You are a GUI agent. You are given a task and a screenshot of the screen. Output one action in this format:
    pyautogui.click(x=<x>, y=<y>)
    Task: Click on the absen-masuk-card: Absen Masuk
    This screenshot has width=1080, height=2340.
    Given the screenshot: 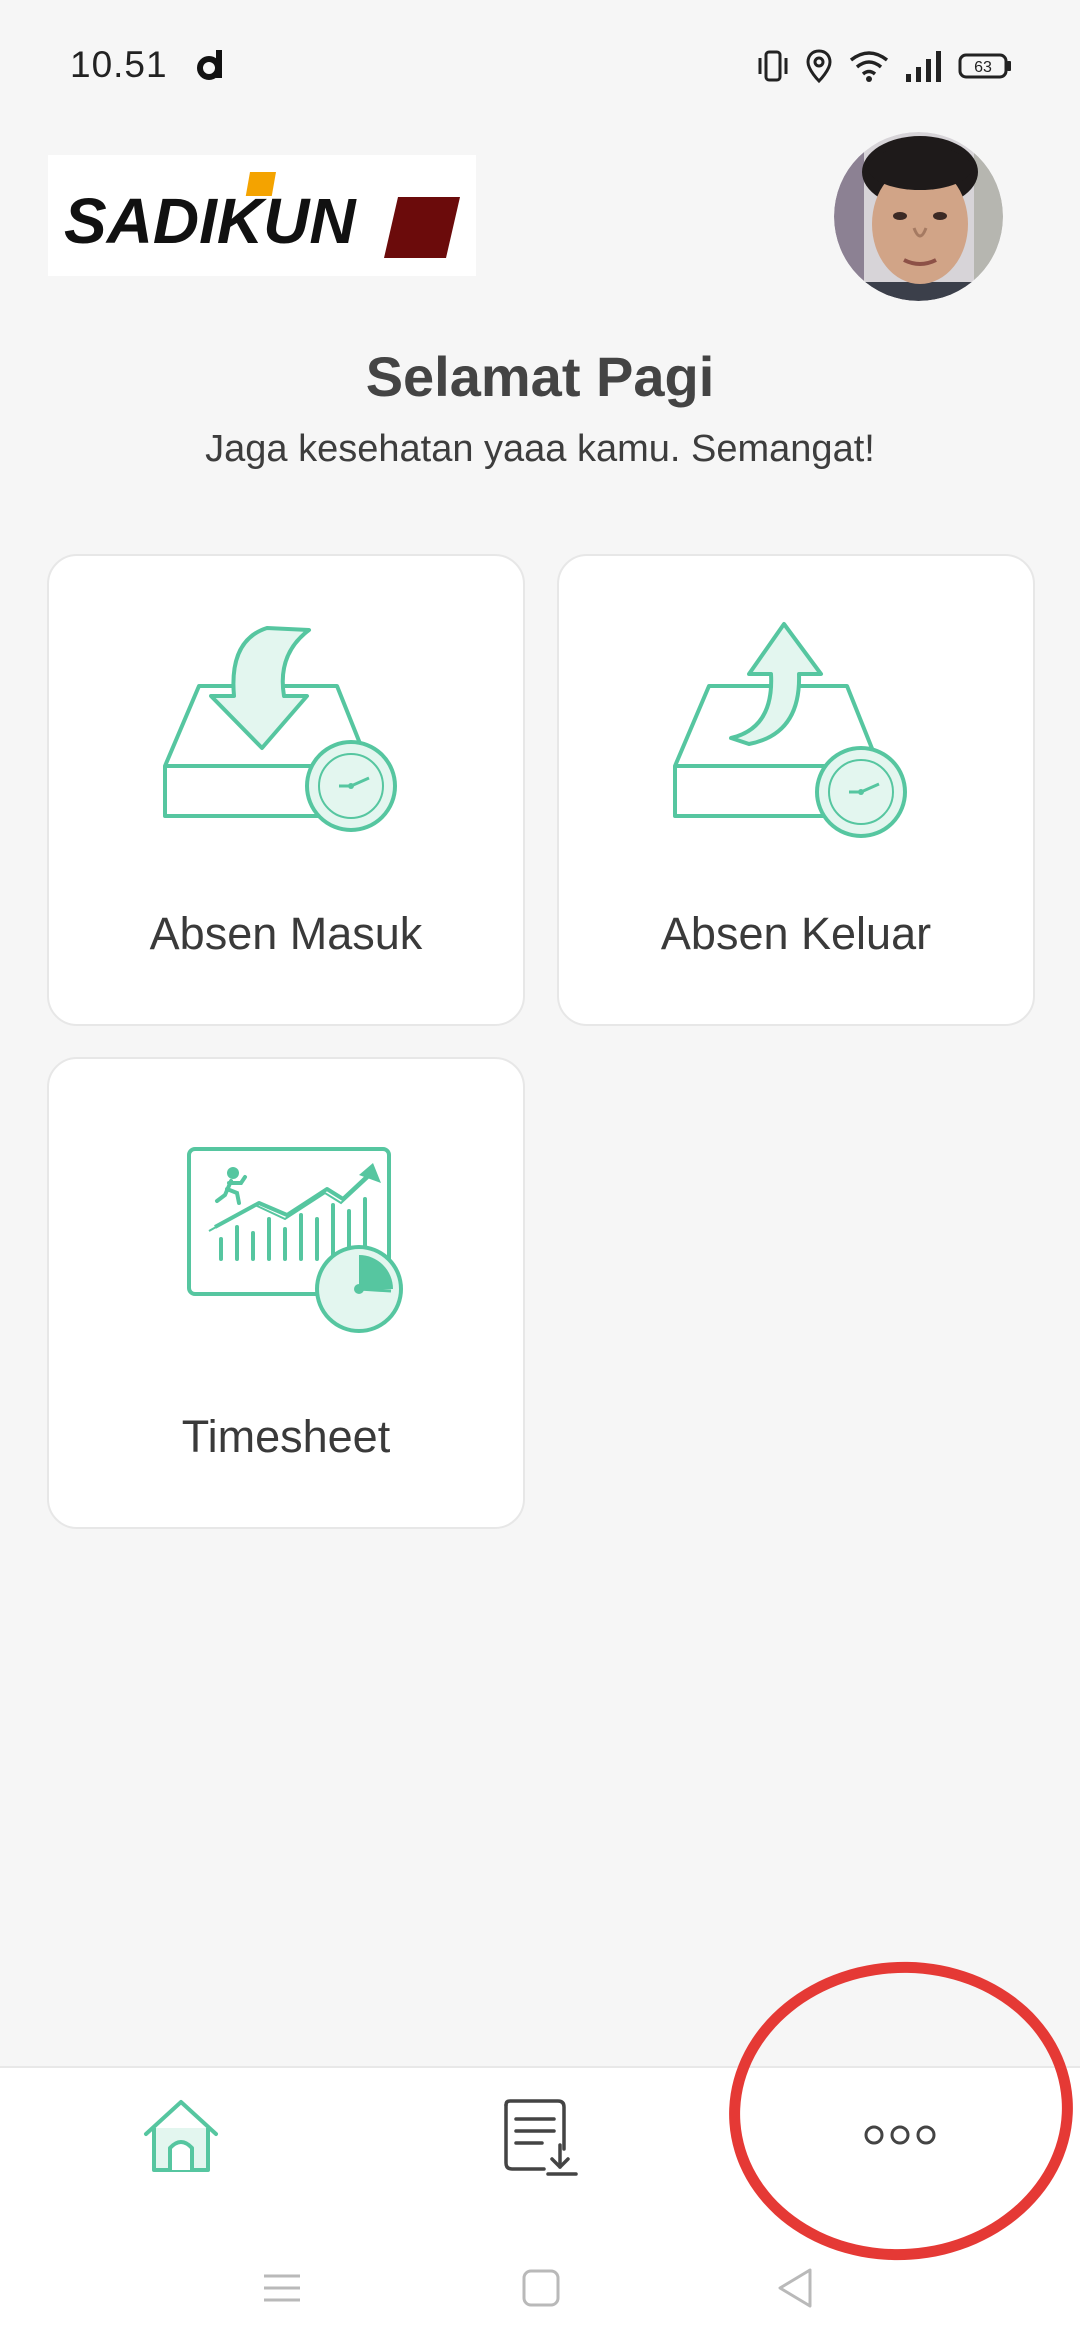 What is the action you would take?
    pyautogui.click(x=286, y=790)
    